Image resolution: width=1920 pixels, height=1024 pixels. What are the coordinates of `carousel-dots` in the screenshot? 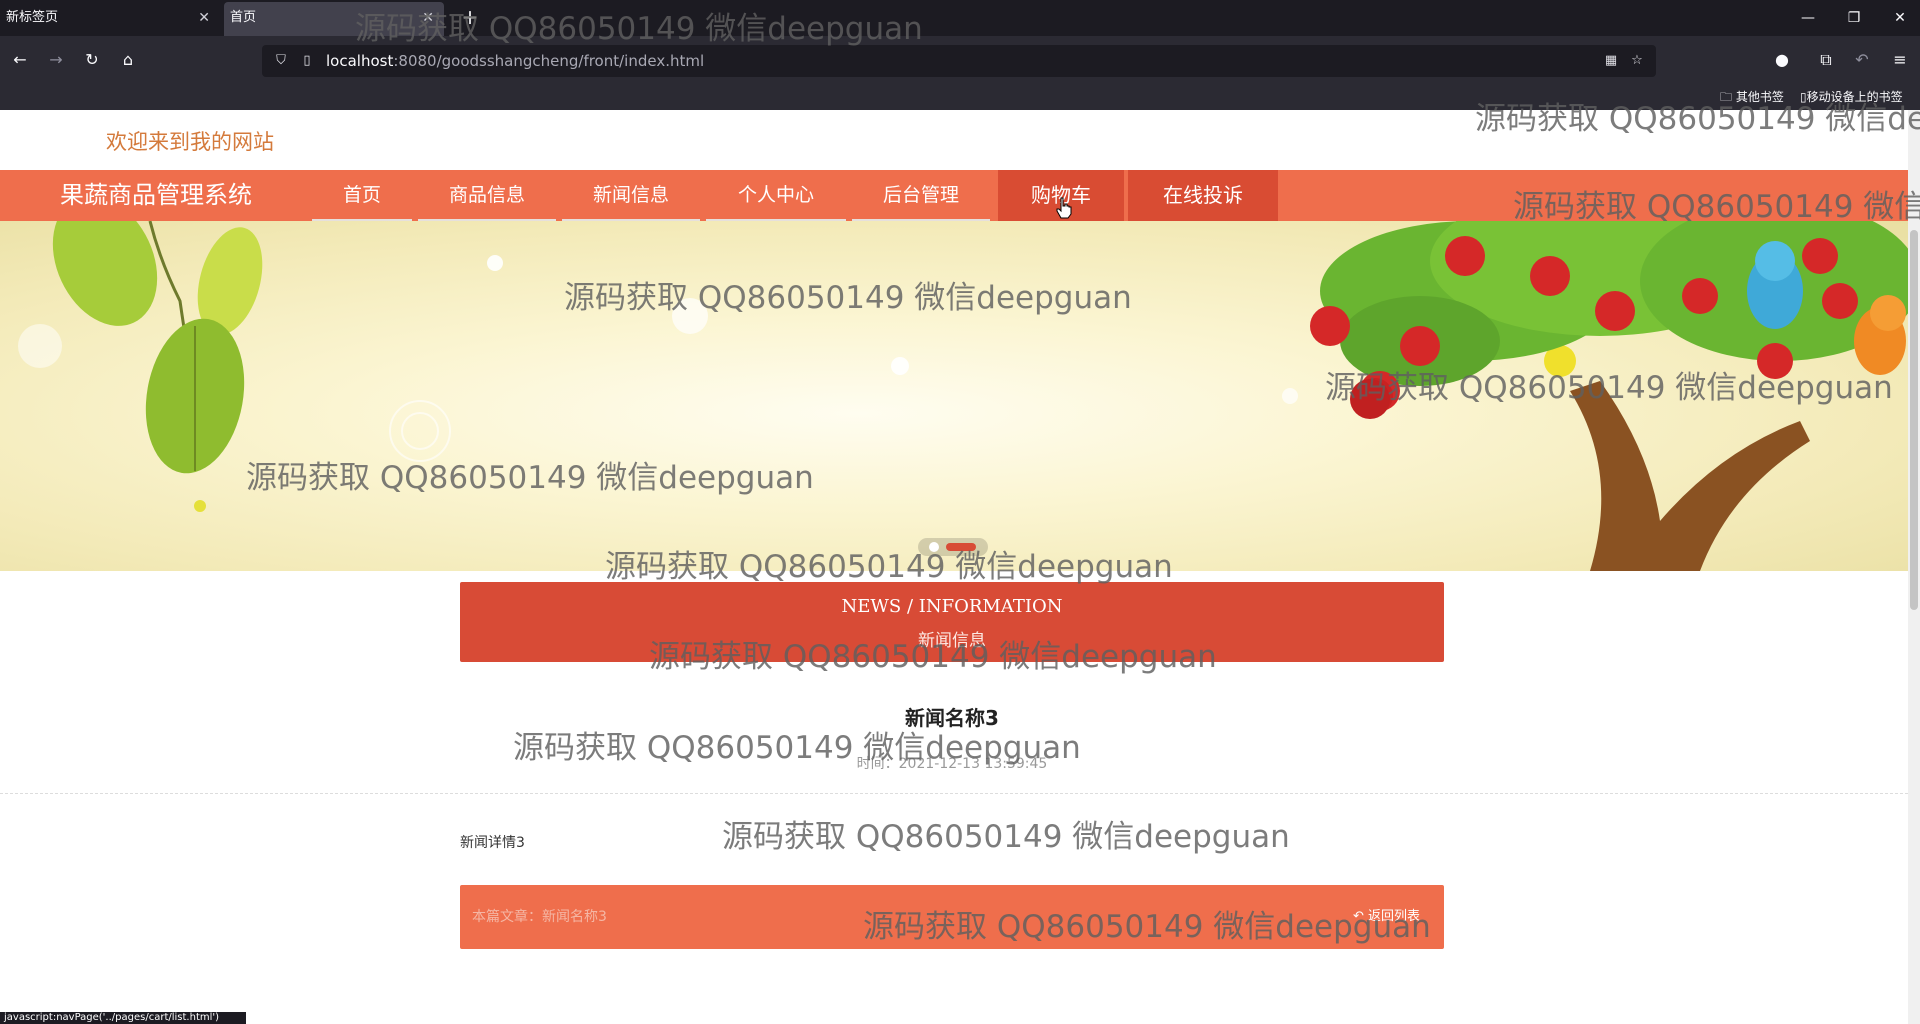 It's located at (953, 547).